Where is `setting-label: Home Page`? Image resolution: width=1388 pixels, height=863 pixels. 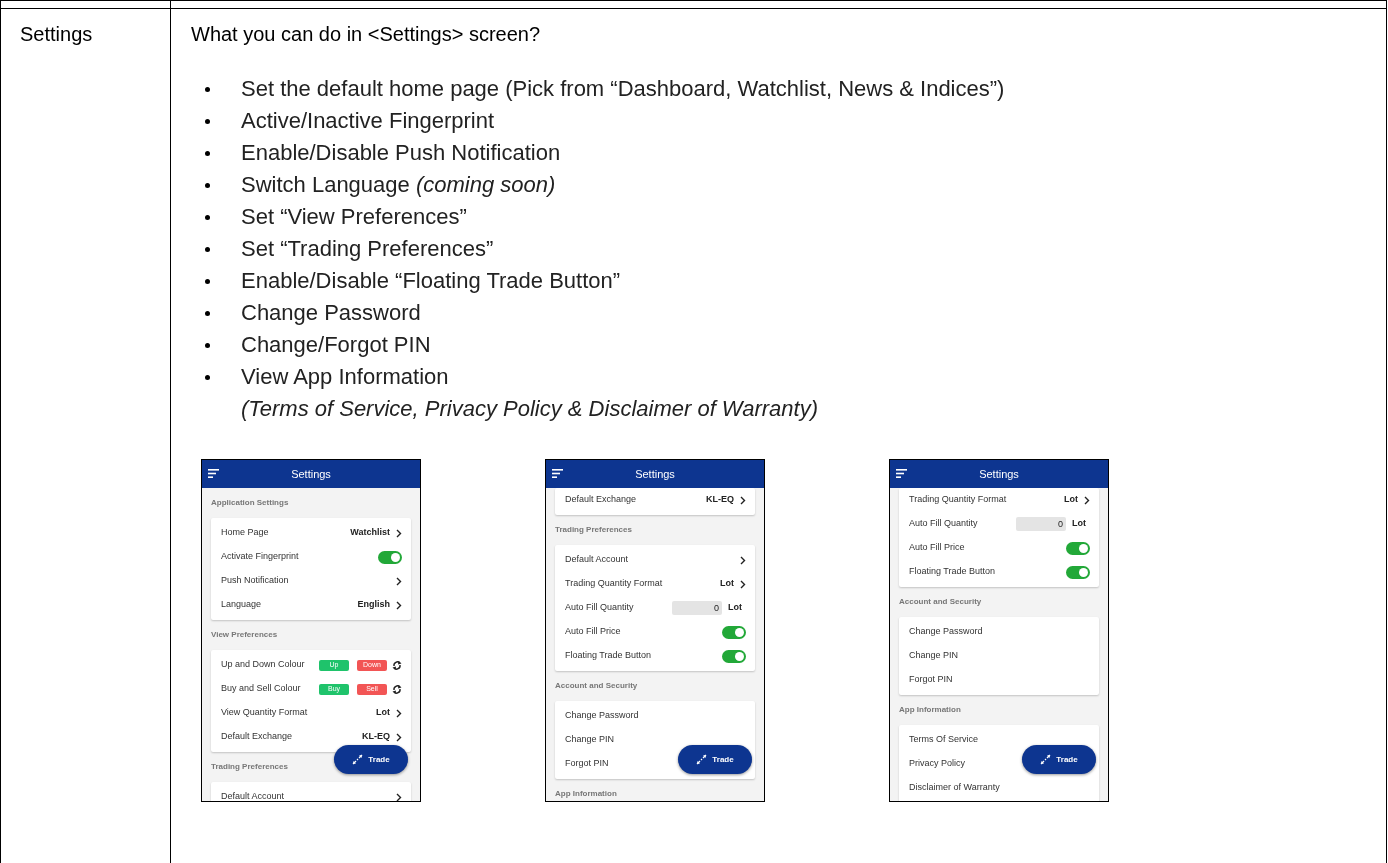 setting-label: Home Page is located at coordinates (245, 533).